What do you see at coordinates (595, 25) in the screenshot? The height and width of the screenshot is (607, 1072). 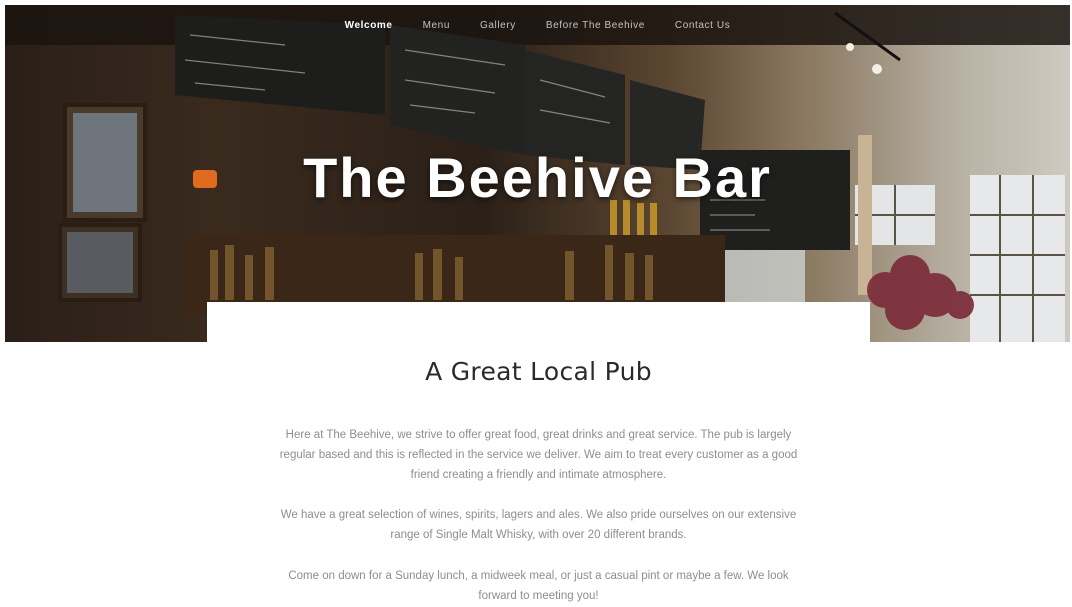 I see `nav-item-before-the-beehive: Before The Beehive` at bounding box center [595, 25].